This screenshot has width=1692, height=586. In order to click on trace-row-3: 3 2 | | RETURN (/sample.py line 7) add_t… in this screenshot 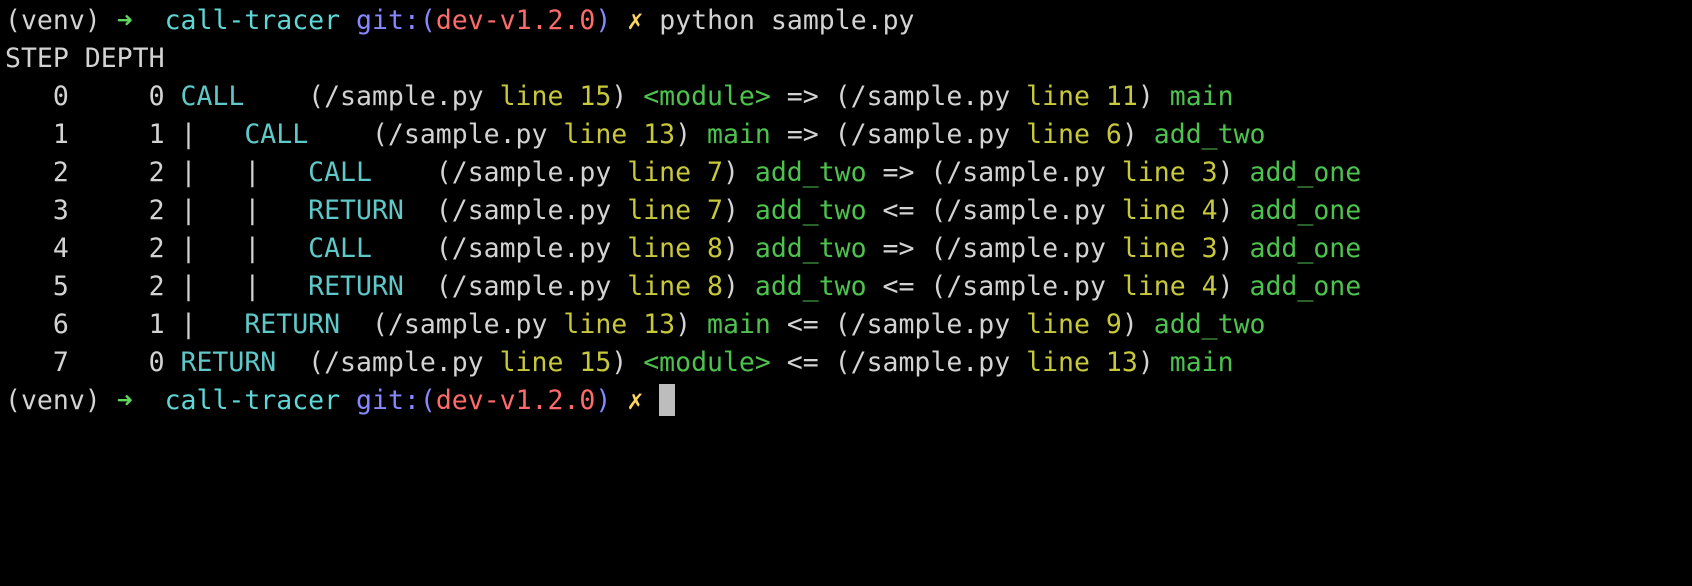, I will do `click(848, 211)`.